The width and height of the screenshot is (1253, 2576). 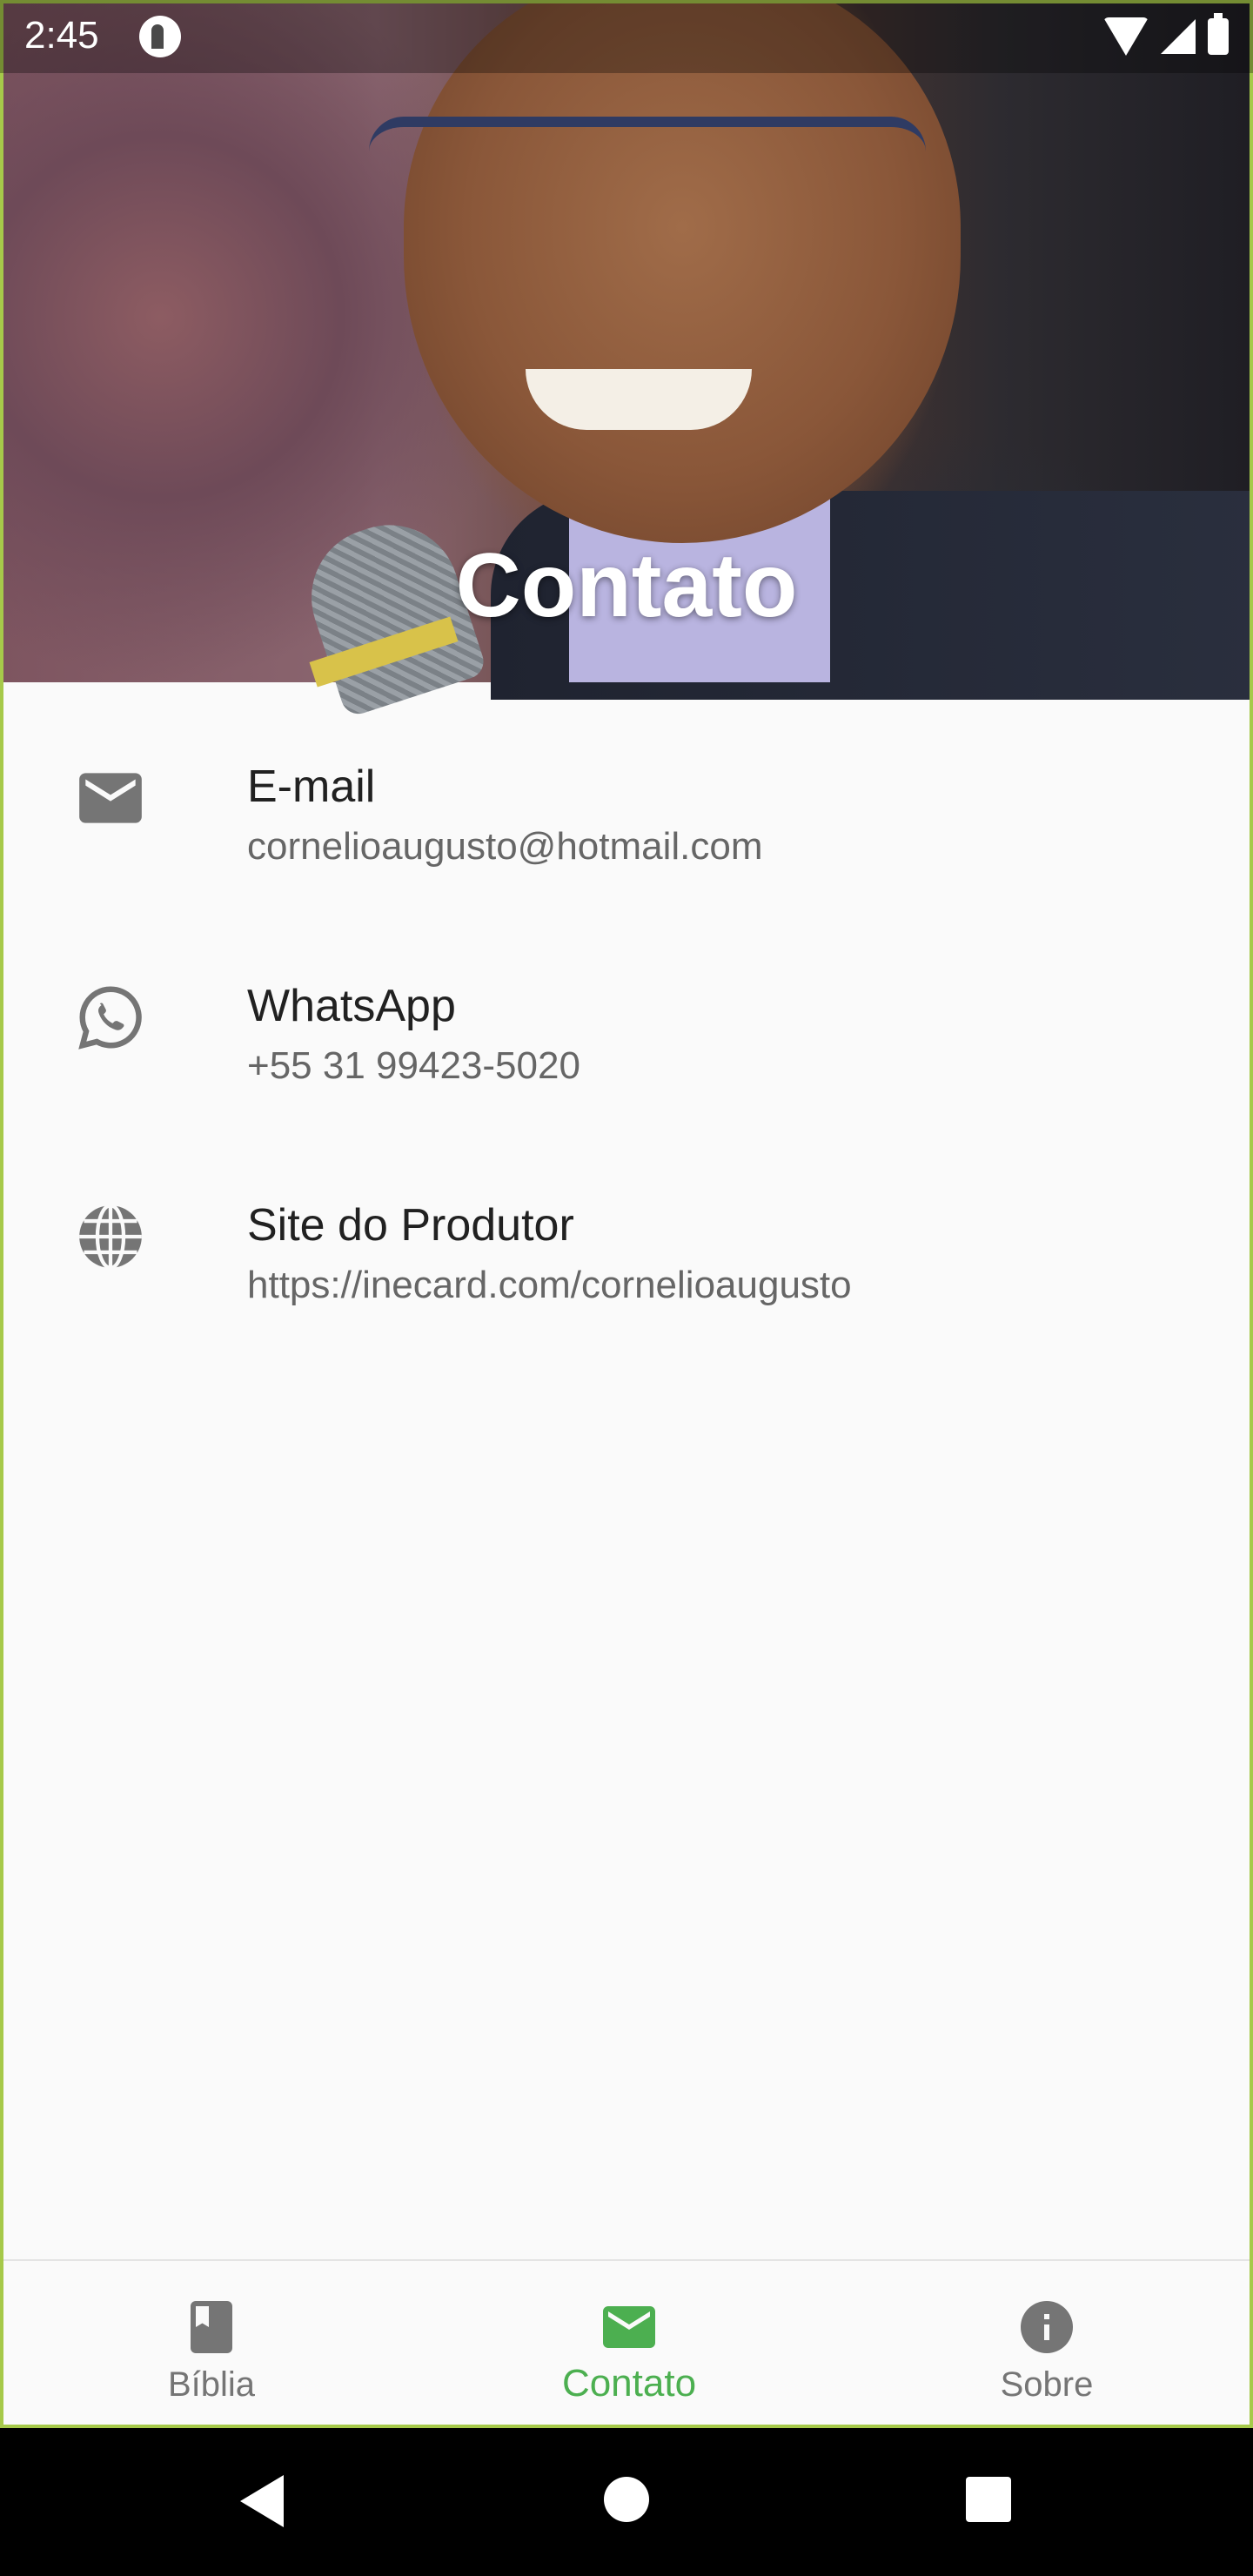 What do you see at coordinates (110, 1237) in the screenshot?
I see `globe-icon` at bounding box center [110, 1237].